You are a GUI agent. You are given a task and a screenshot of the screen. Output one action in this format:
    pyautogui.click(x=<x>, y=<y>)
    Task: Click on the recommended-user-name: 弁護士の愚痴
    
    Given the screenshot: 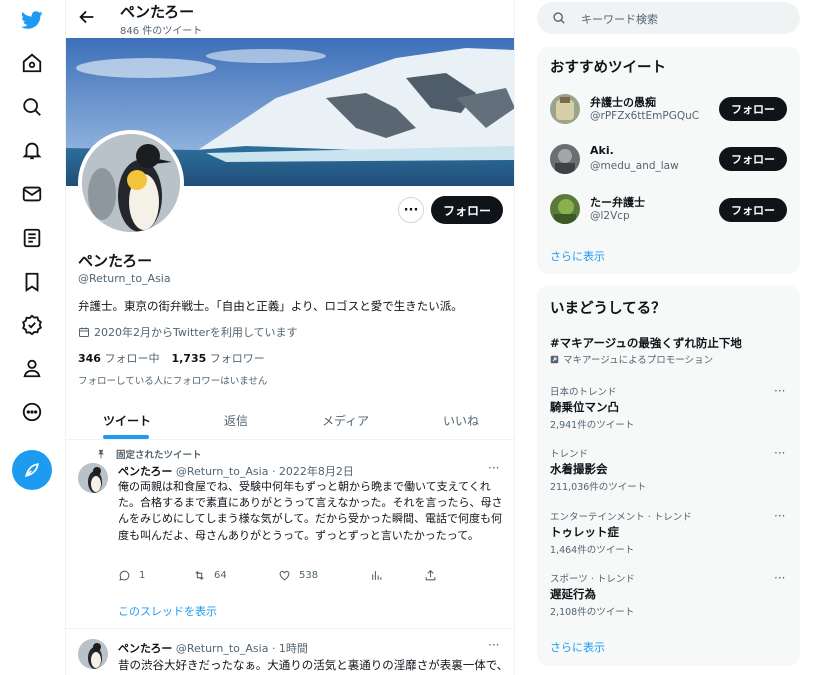 What is the action you would take?
    pyautogui.click(x=623, y=102)
    